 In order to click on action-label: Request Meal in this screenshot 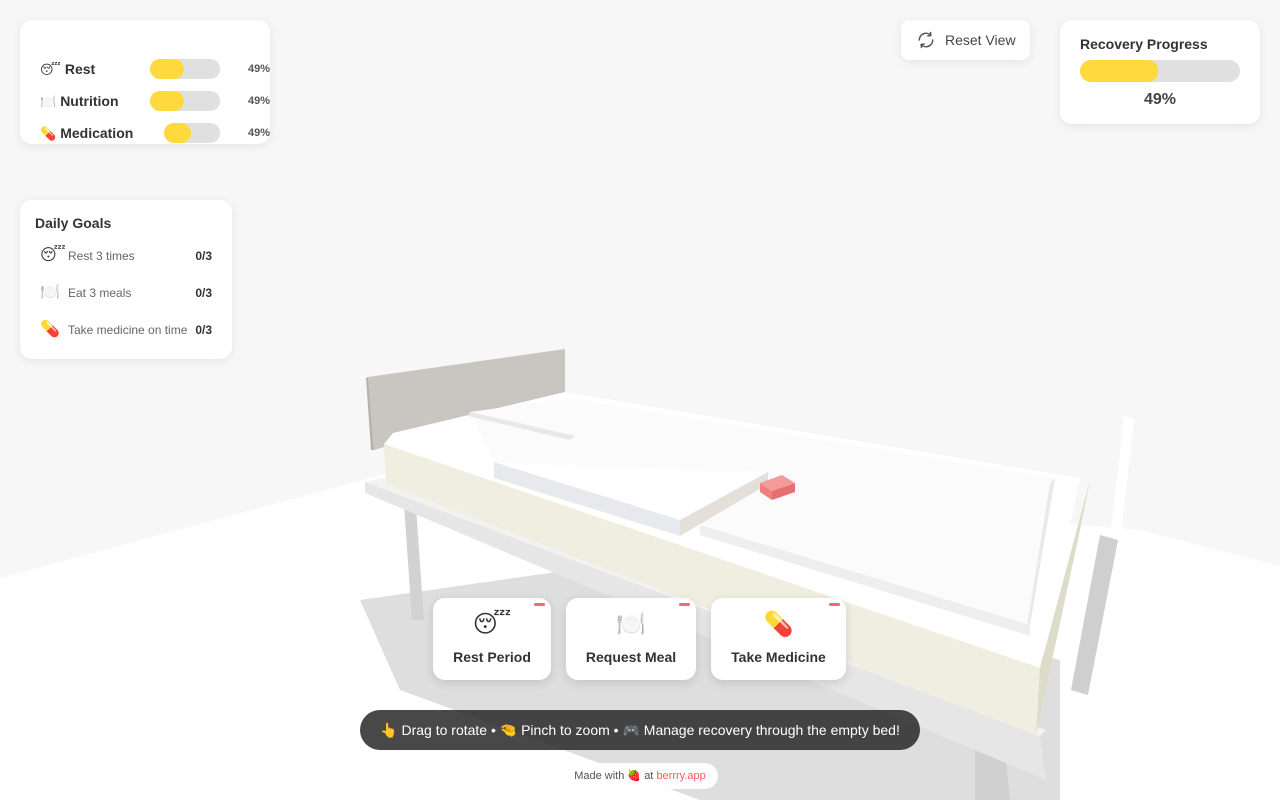, I will do `click(631, 657)`.